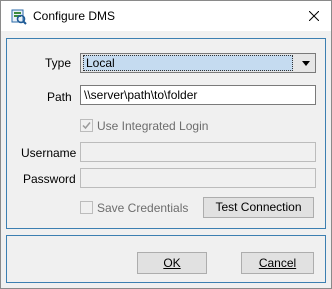 The width and height of the screenshot is (332, 289). I want to click on integrated-login-checkbox, so click(86, 125).